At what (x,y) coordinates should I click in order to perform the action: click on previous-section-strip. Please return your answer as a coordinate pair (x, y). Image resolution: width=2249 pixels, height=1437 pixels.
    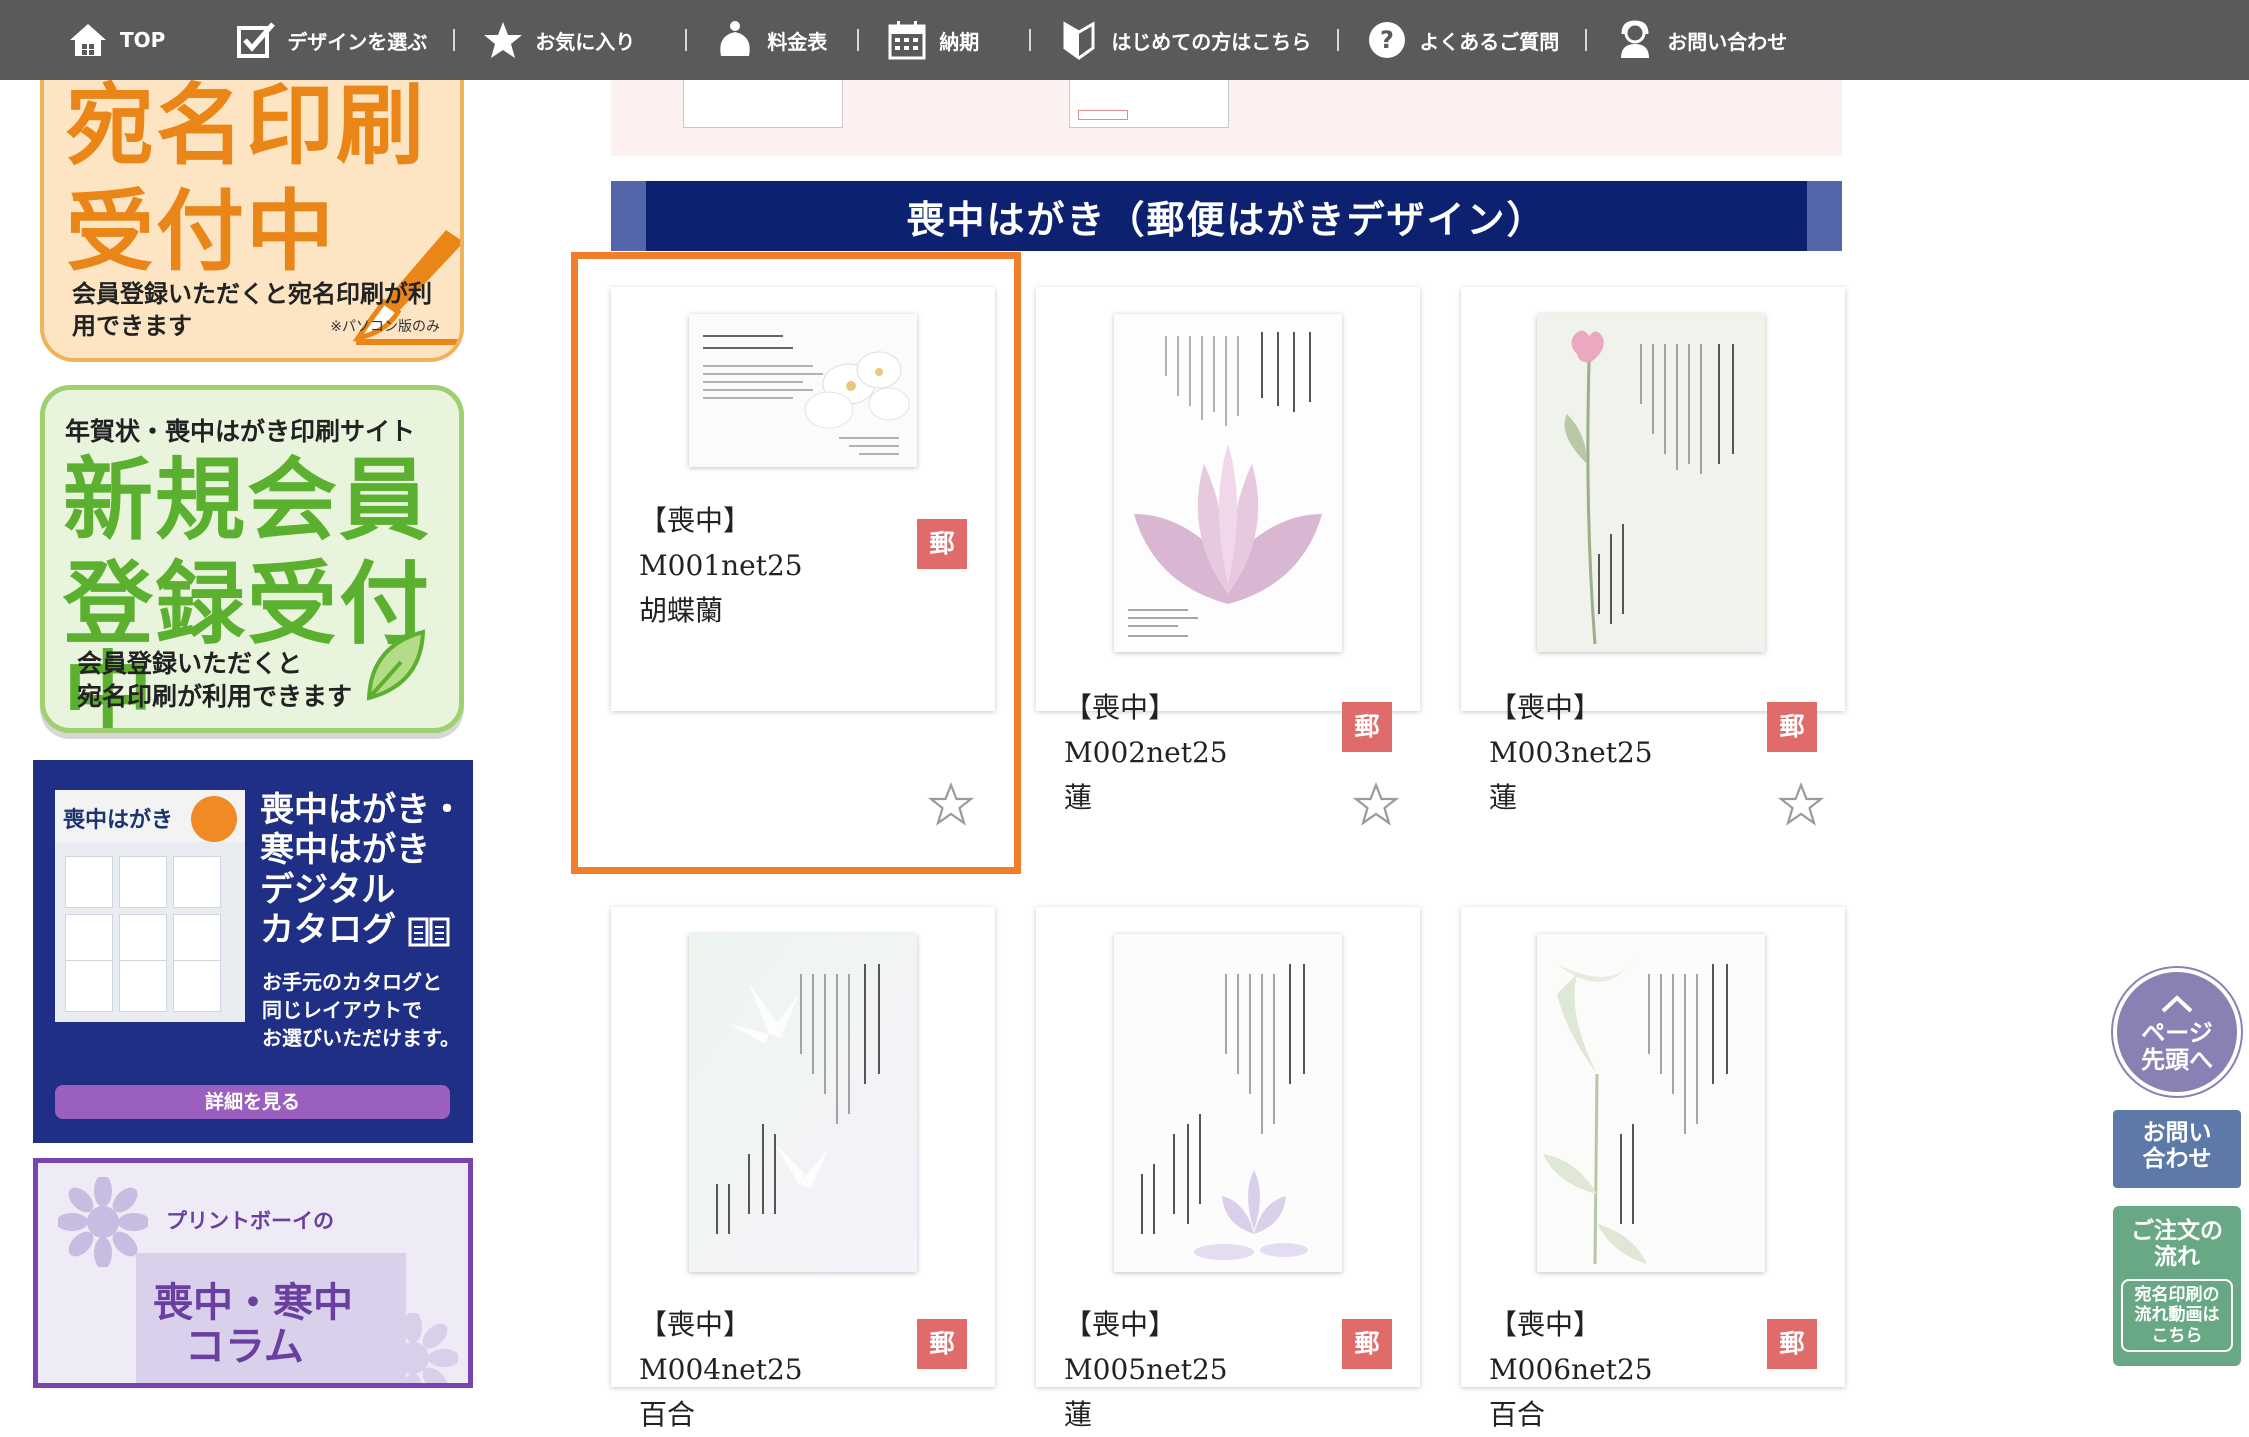
    Looking at the image, I should click on (1226, 118).